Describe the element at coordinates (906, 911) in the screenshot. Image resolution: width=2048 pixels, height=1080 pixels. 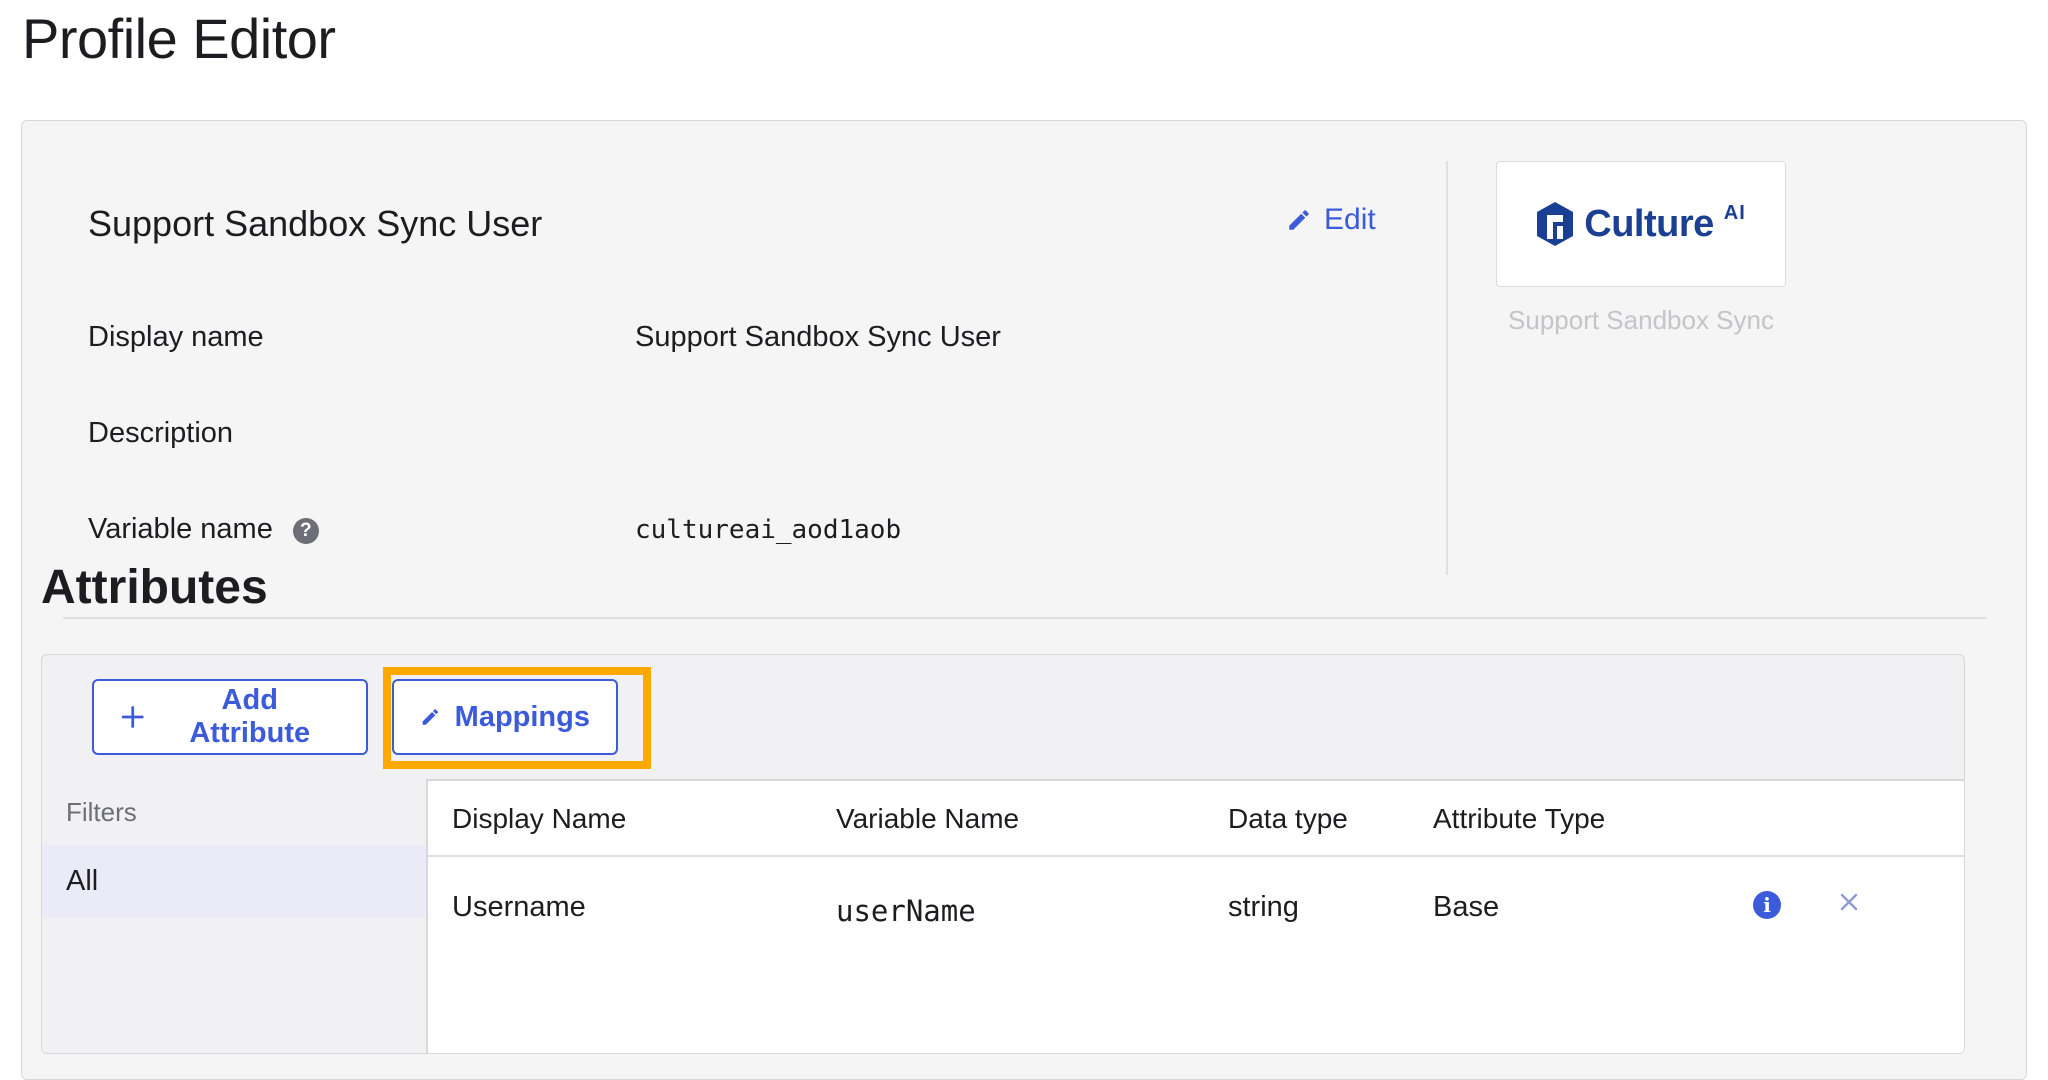
I see `cell-variable-name: userName` at that location.